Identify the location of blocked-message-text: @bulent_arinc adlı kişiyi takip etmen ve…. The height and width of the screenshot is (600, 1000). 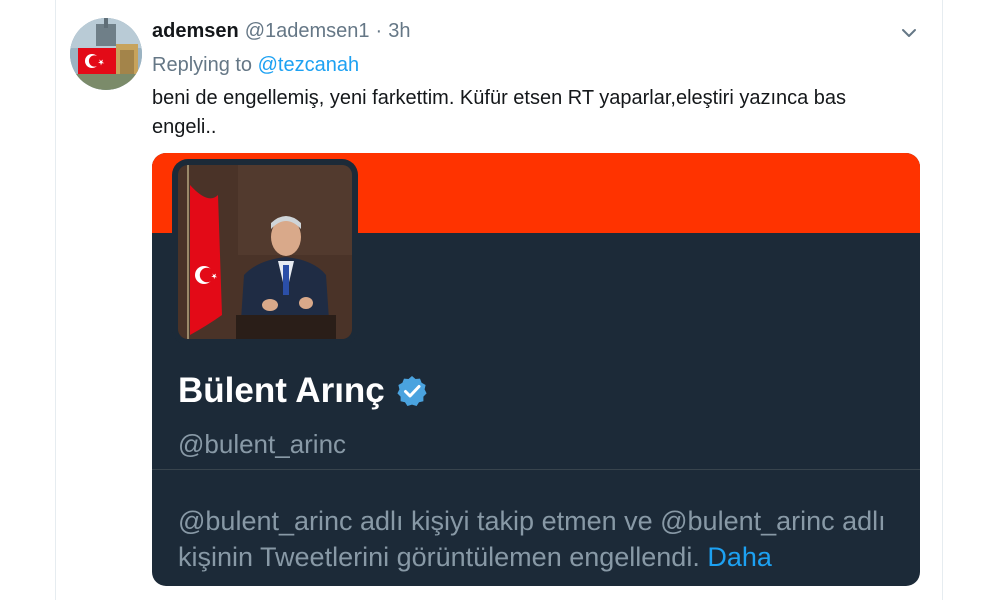
(532, 539).